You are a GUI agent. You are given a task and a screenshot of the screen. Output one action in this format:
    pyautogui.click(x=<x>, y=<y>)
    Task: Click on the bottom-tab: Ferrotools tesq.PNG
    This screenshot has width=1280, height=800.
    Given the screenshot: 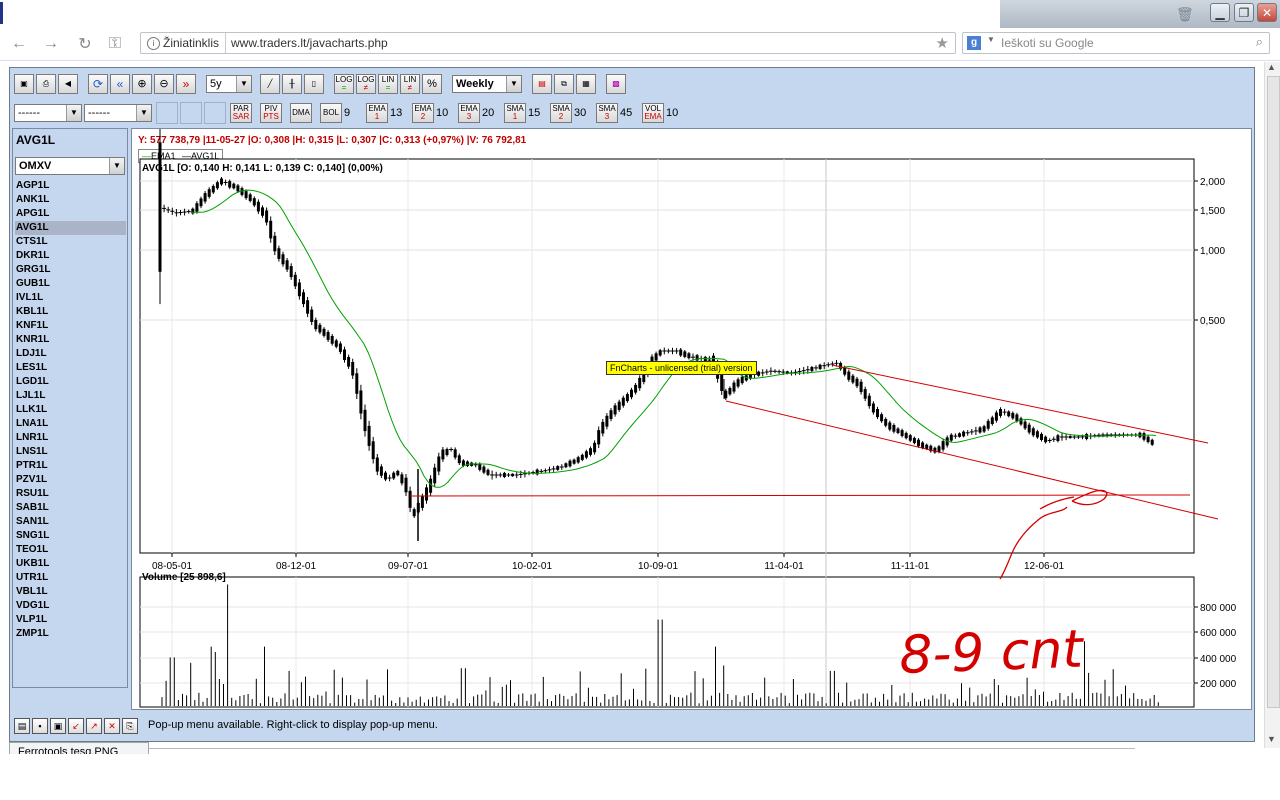 What is the action you would take?
    pyautogui.click(x=79, y=748)
    